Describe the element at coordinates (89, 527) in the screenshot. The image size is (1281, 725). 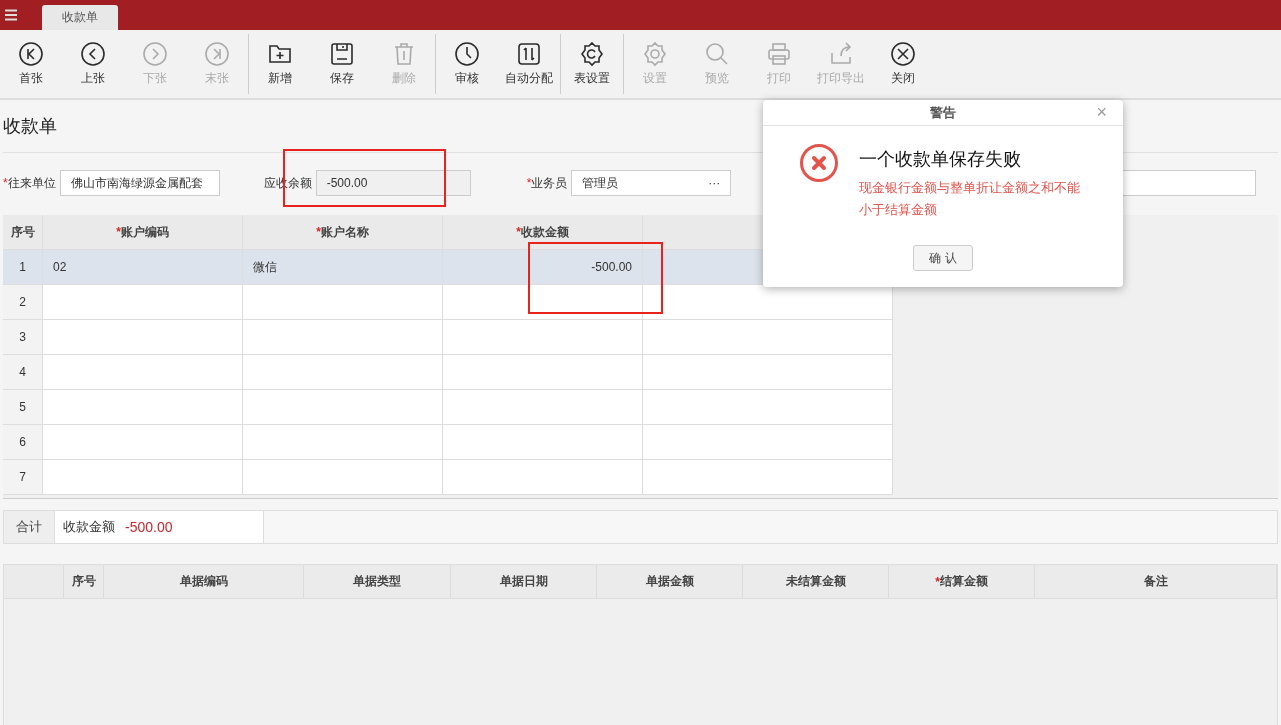
I see `total-field-label: 收款金额` at that location.